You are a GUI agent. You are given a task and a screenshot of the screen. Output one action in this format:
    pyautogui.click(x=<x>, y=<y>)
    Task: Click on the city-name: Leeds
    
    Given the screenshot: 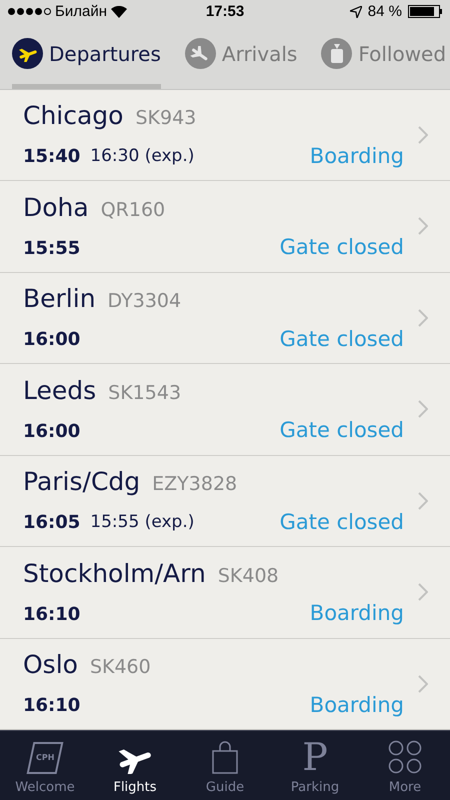 What is the action you would take?
    pyautogui.click(x=59, y=390)
    